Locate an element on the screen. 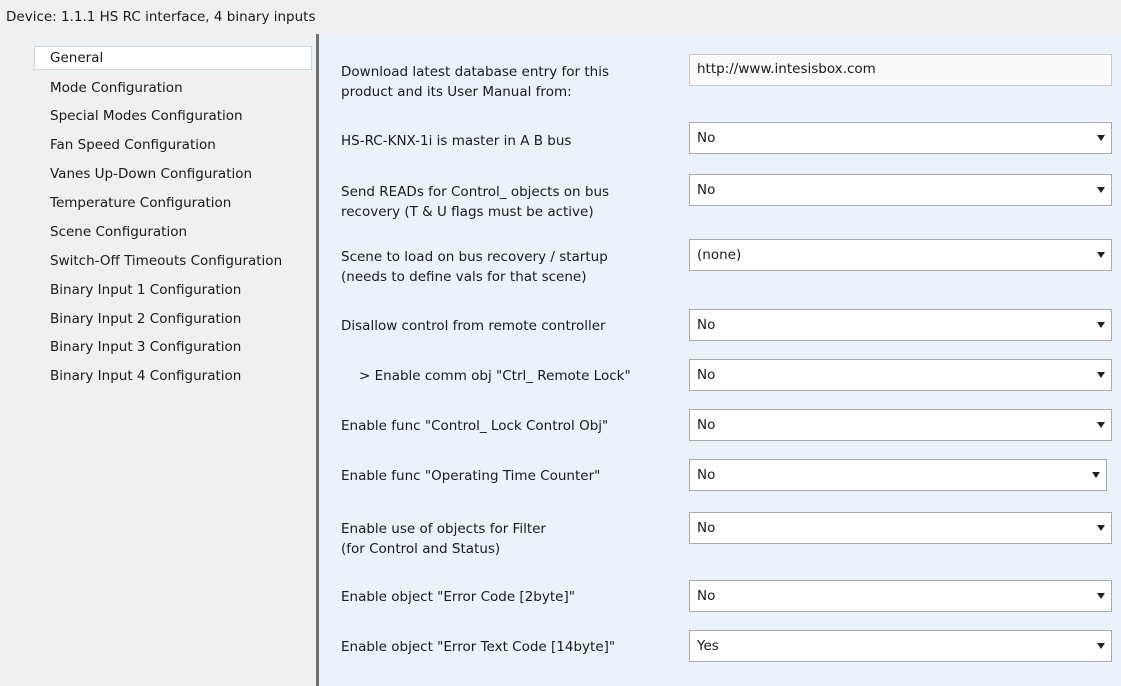 Image resolution: width=1121 pixels, height=686 pixels. param-label-line: Enable use of objects for Filter is located at coordinates (443, 529).